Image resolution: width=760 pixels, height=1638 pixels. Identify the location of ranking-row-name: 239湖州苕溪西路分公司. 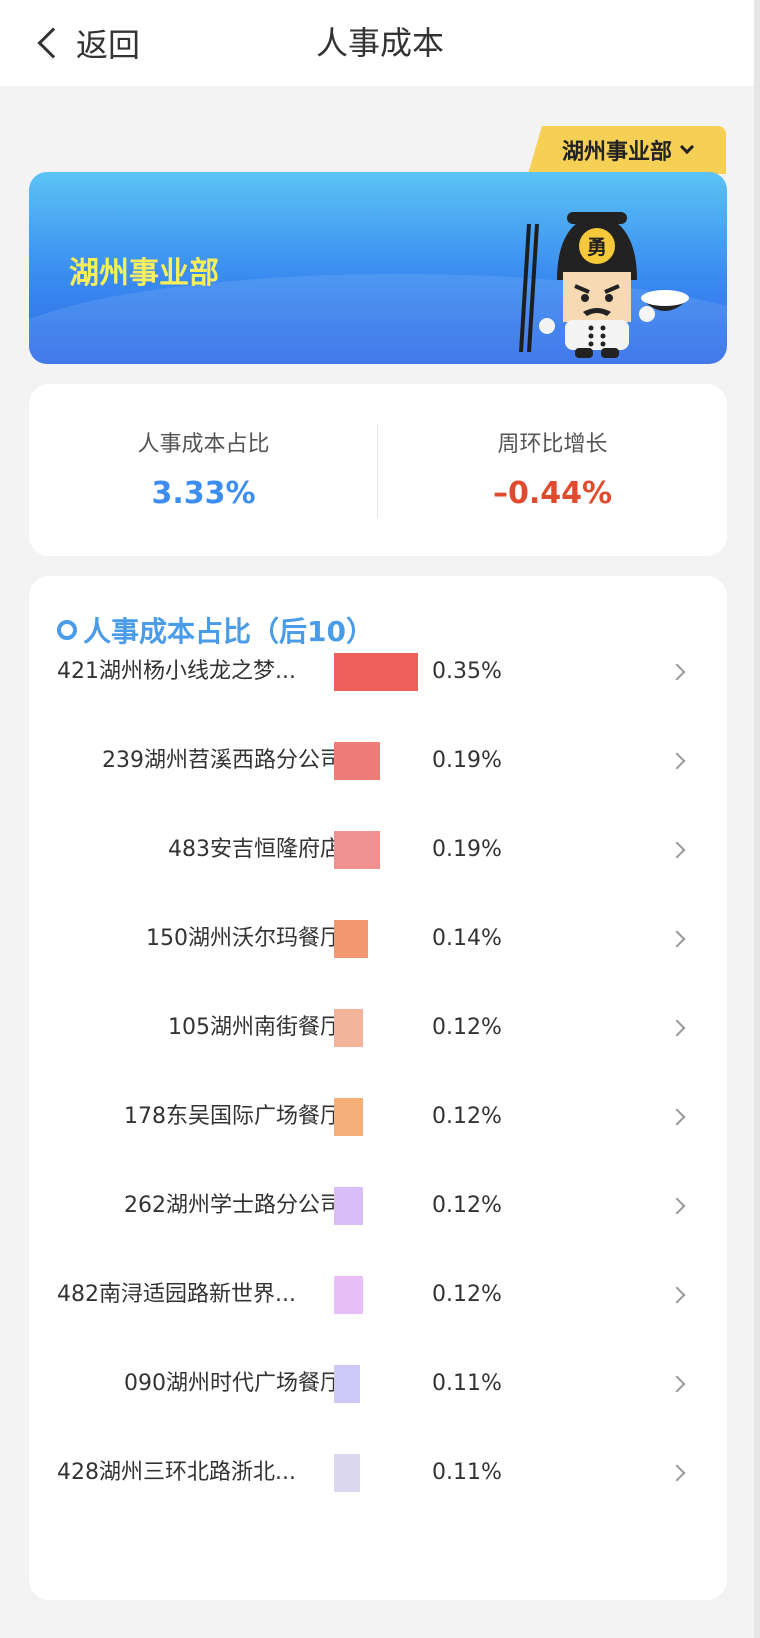
(222, 760).